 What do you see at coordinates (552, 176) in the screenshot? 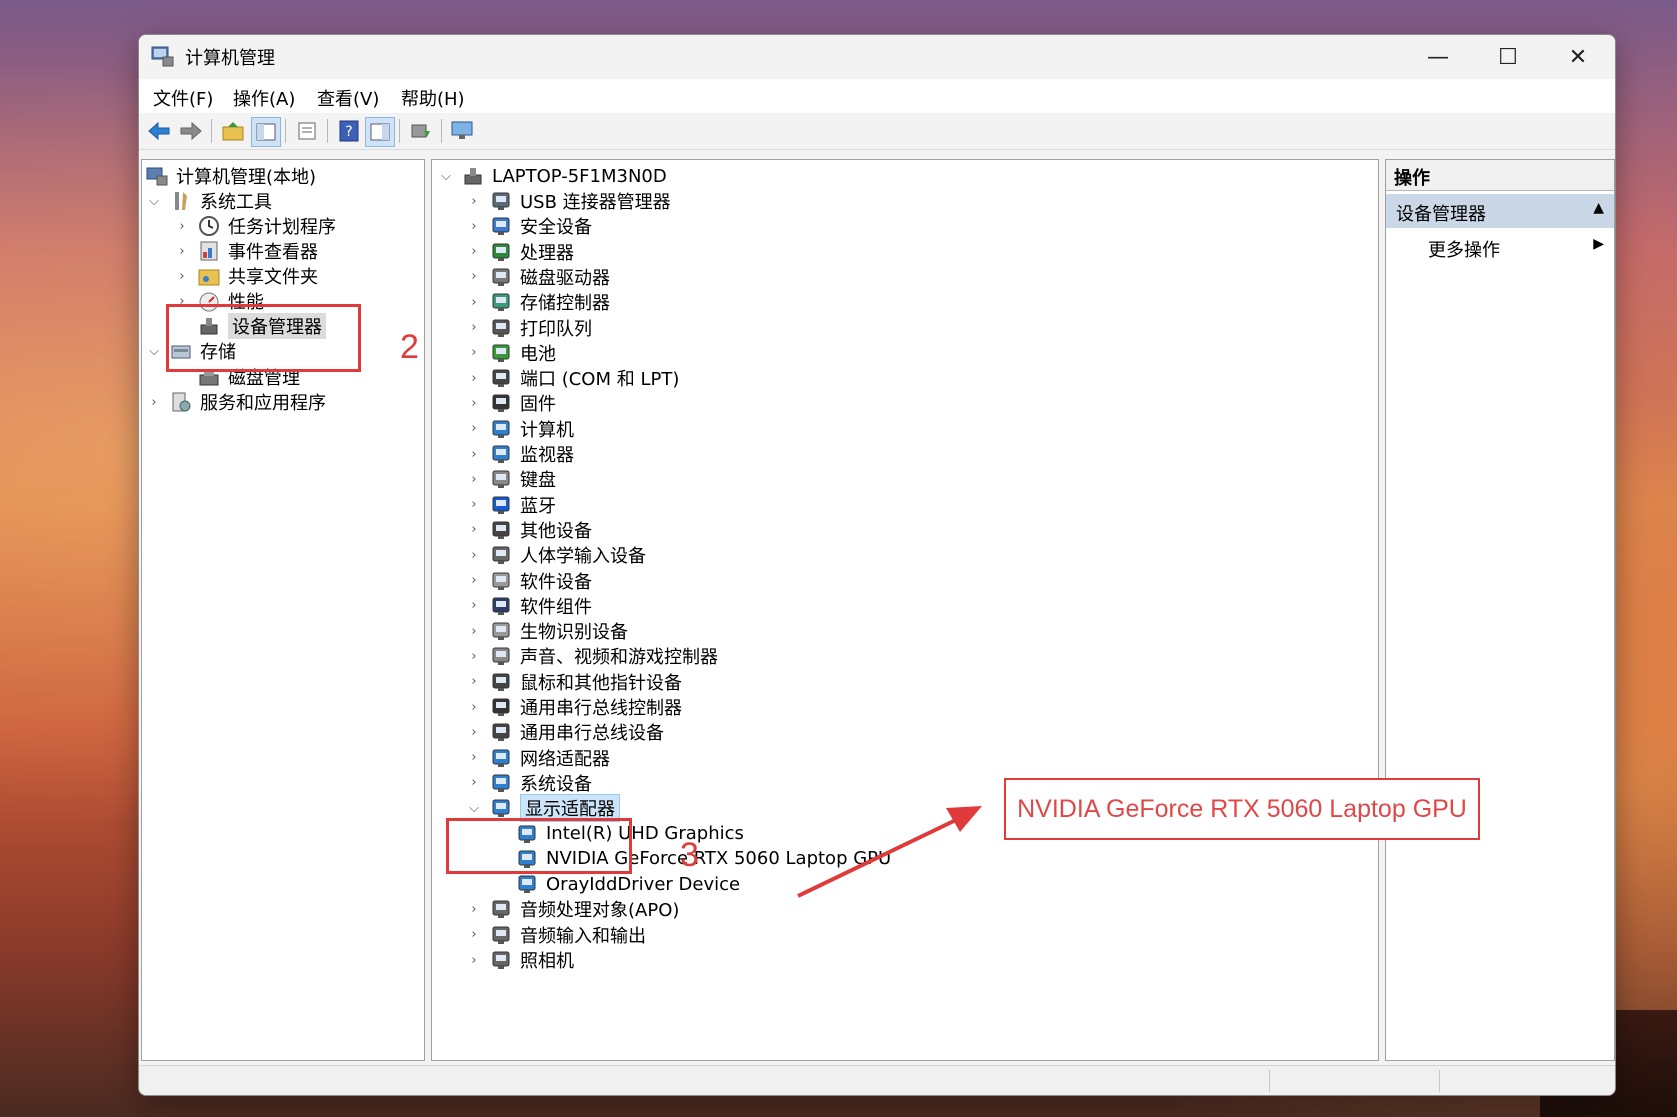
I see `device-tree-root: ⌵ LAPTOP-5F1M3N0D` at bounding box center [552, 176].